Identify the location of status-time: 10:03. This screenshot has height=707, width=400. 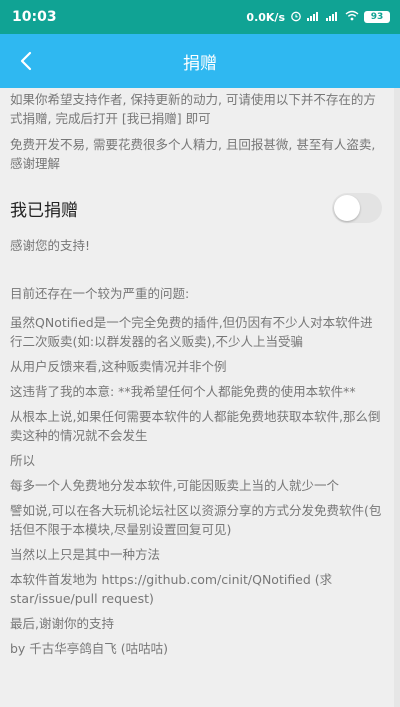
(34, 17).